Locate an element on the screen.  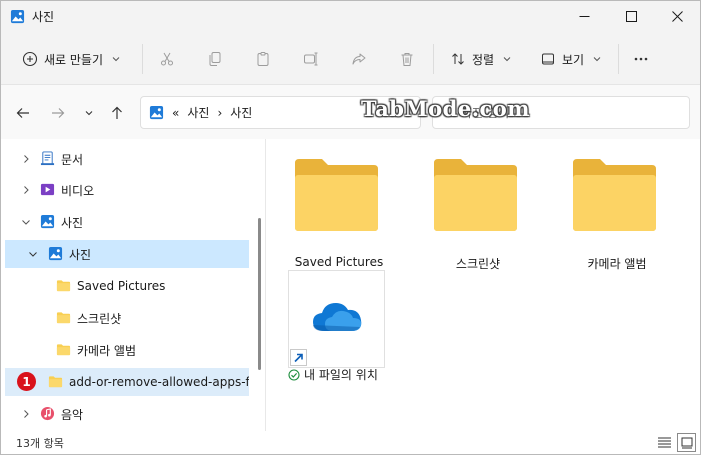
overflow-chevron: « is located at coordinates (175, 113).